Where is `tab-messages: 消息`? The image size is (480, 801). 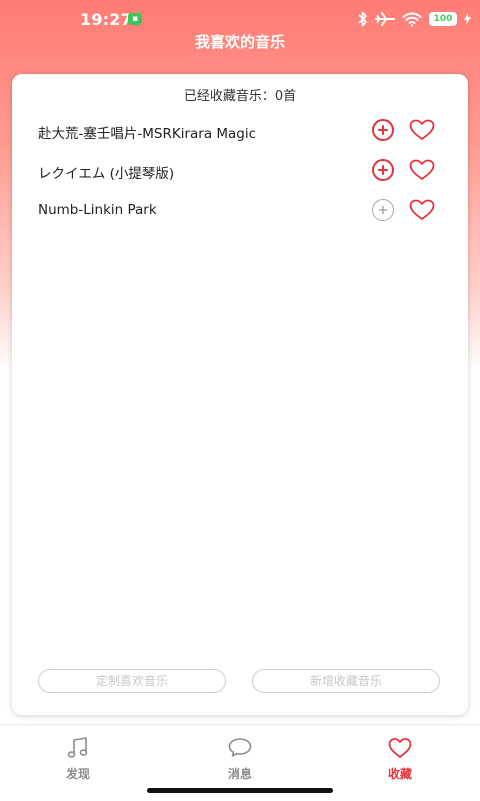 tab-messages: 消息 is located at coordinates (240, 760).